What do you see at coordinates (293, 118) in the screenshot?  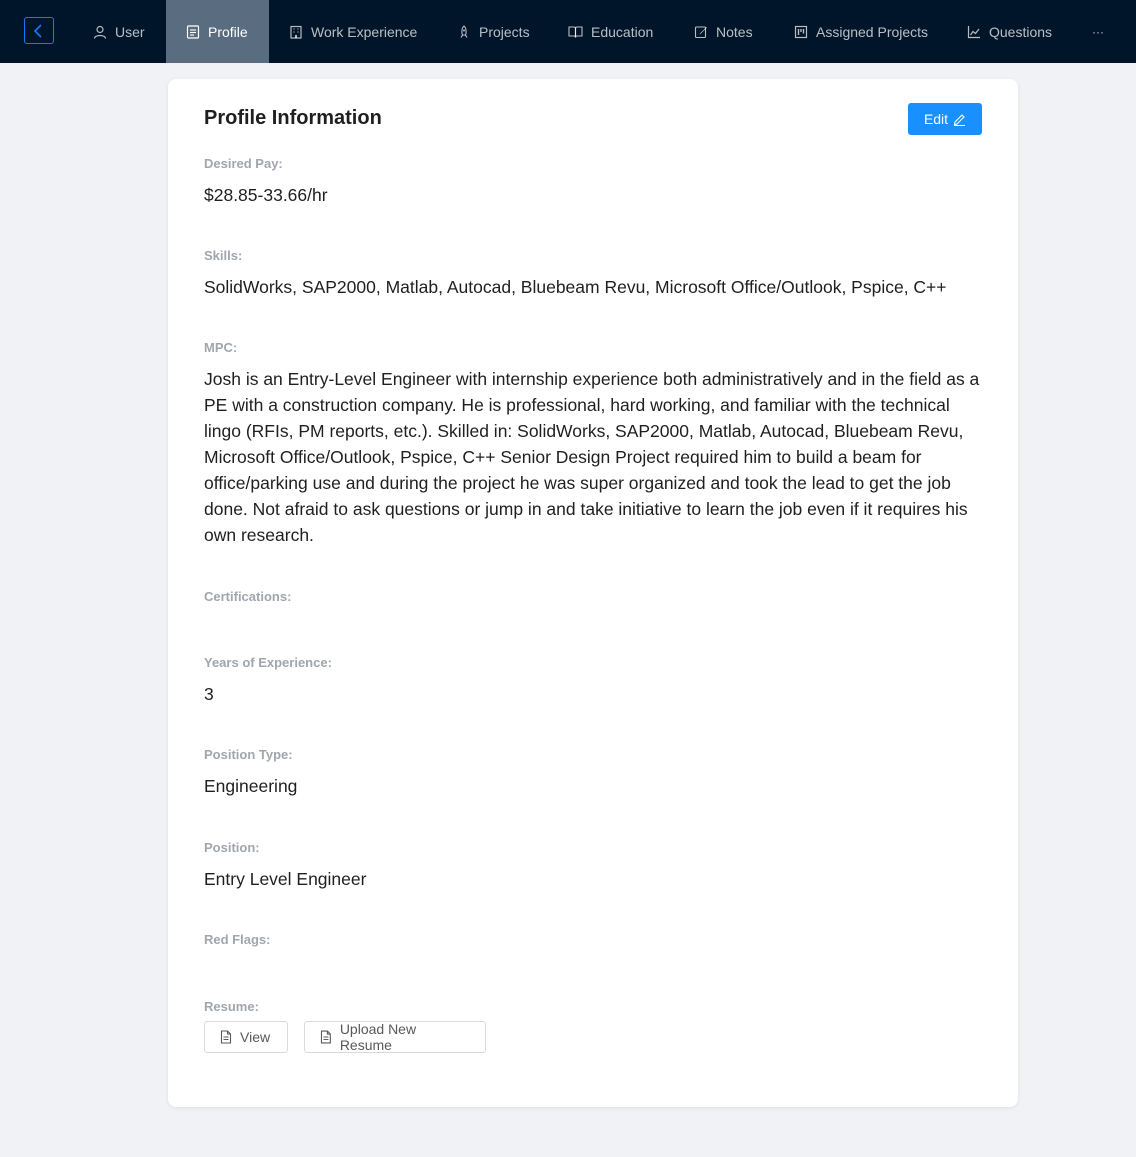 I see `card-title: Profile Information` at bounding box center [293, 118].